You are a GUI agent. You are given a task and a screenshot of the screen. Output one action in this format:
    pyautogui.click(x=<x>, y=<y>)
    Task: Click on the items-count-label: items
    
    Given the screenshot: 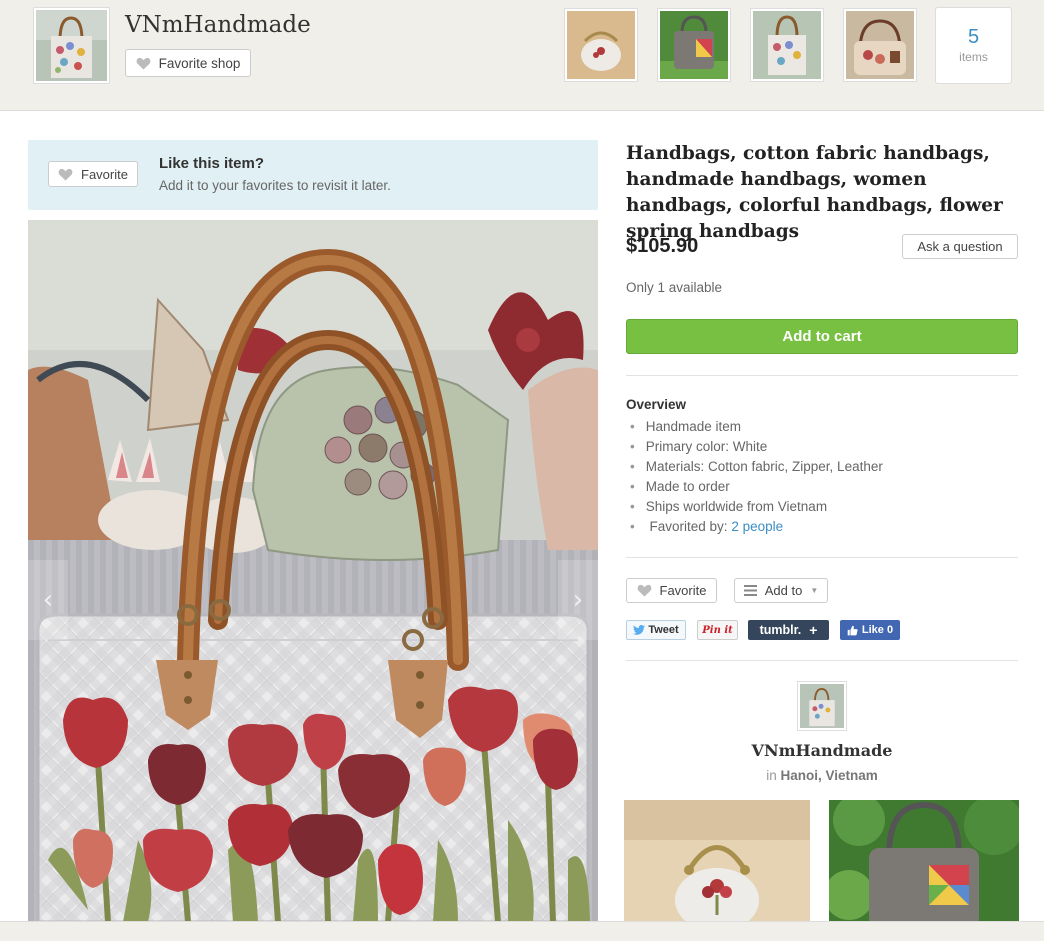 What is the action you would take?
    pyautogui.click(x=973, y=57)
    